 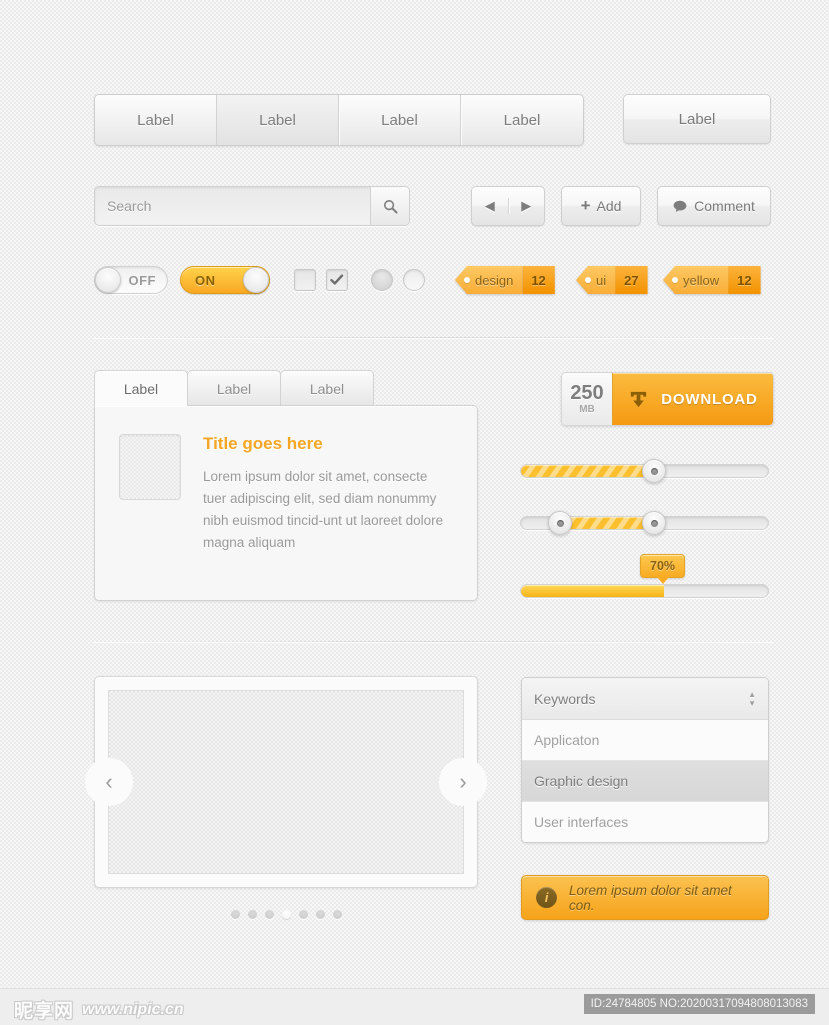 What do you see at coordinates (305, 280) in the screenshot?
I see `checkbox-unchecked` at bounding box center [305, 280].